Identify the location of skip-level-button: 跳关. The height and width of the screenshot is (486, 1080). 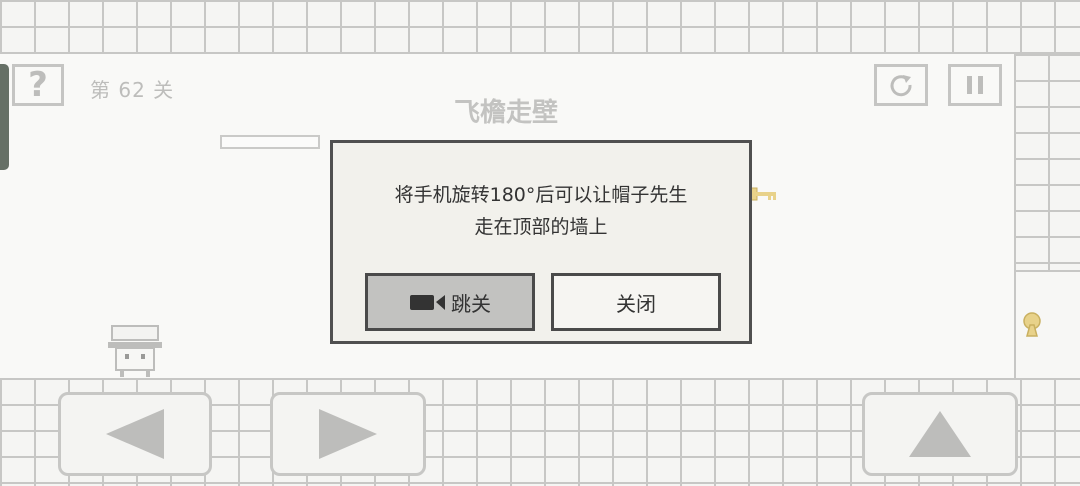
(450, 302).